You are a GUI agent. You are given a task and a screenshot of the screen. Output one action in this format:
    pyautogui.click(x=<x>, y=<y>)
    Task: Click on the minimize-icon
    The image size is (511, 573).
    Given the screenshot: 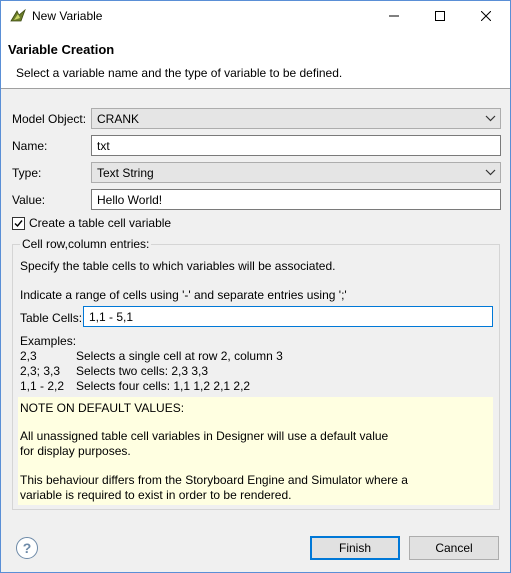 What is the action you would take?
    pyautogui.click(x=394, y=16)
    